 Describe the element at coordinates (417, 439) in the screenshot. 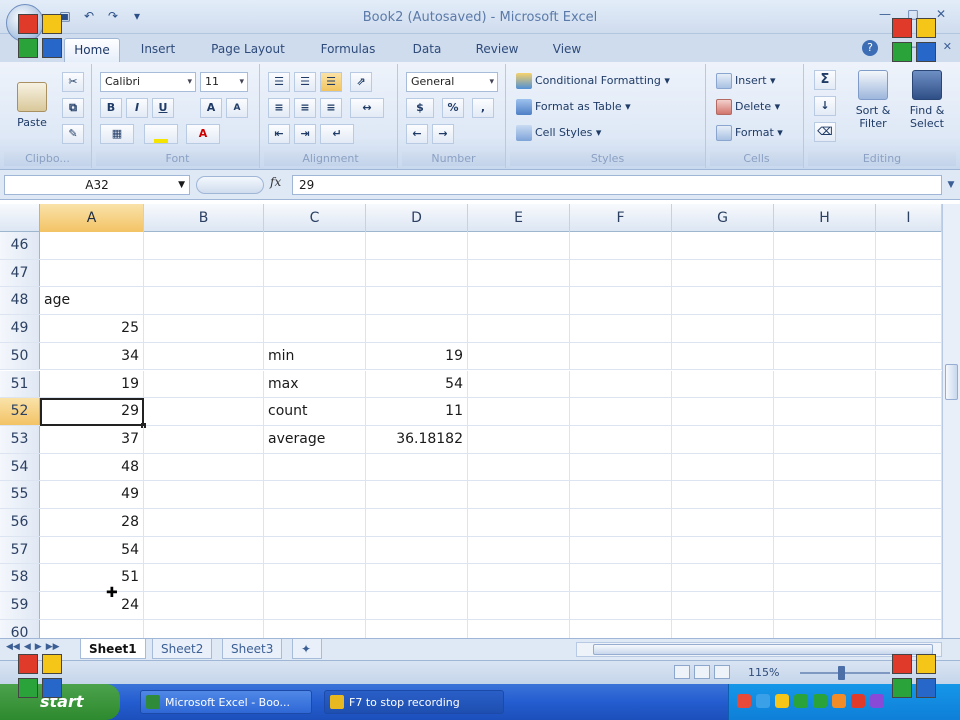

I see `cell-d: 36.18182` at that location.